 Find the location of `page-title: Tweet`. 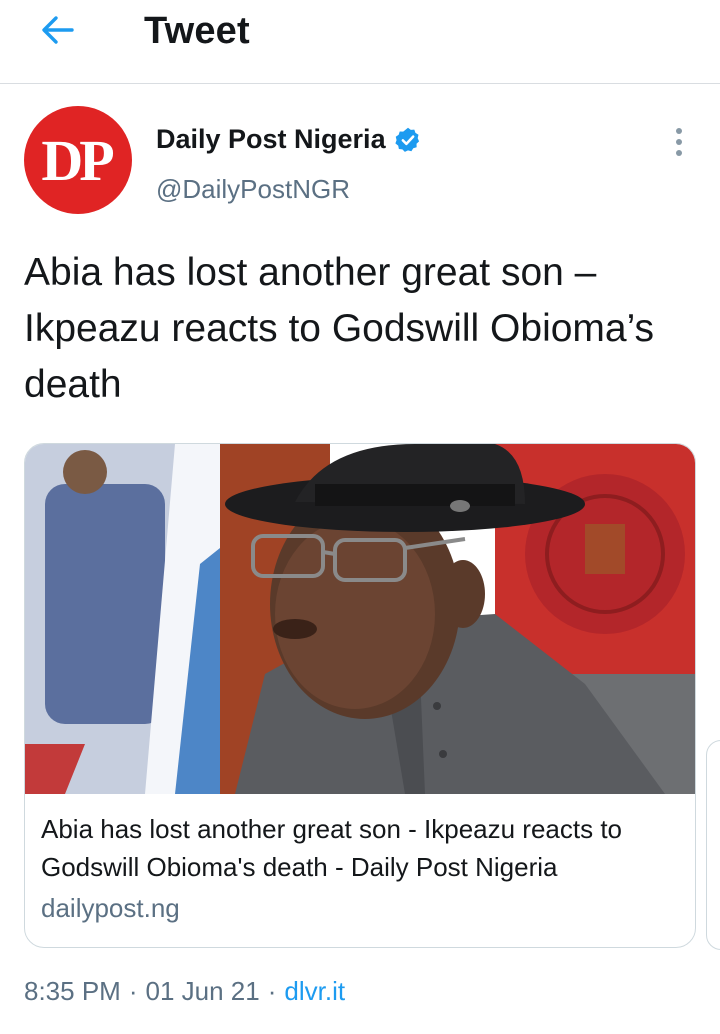

page-title: Tweet is located at coordinates (197, 31).